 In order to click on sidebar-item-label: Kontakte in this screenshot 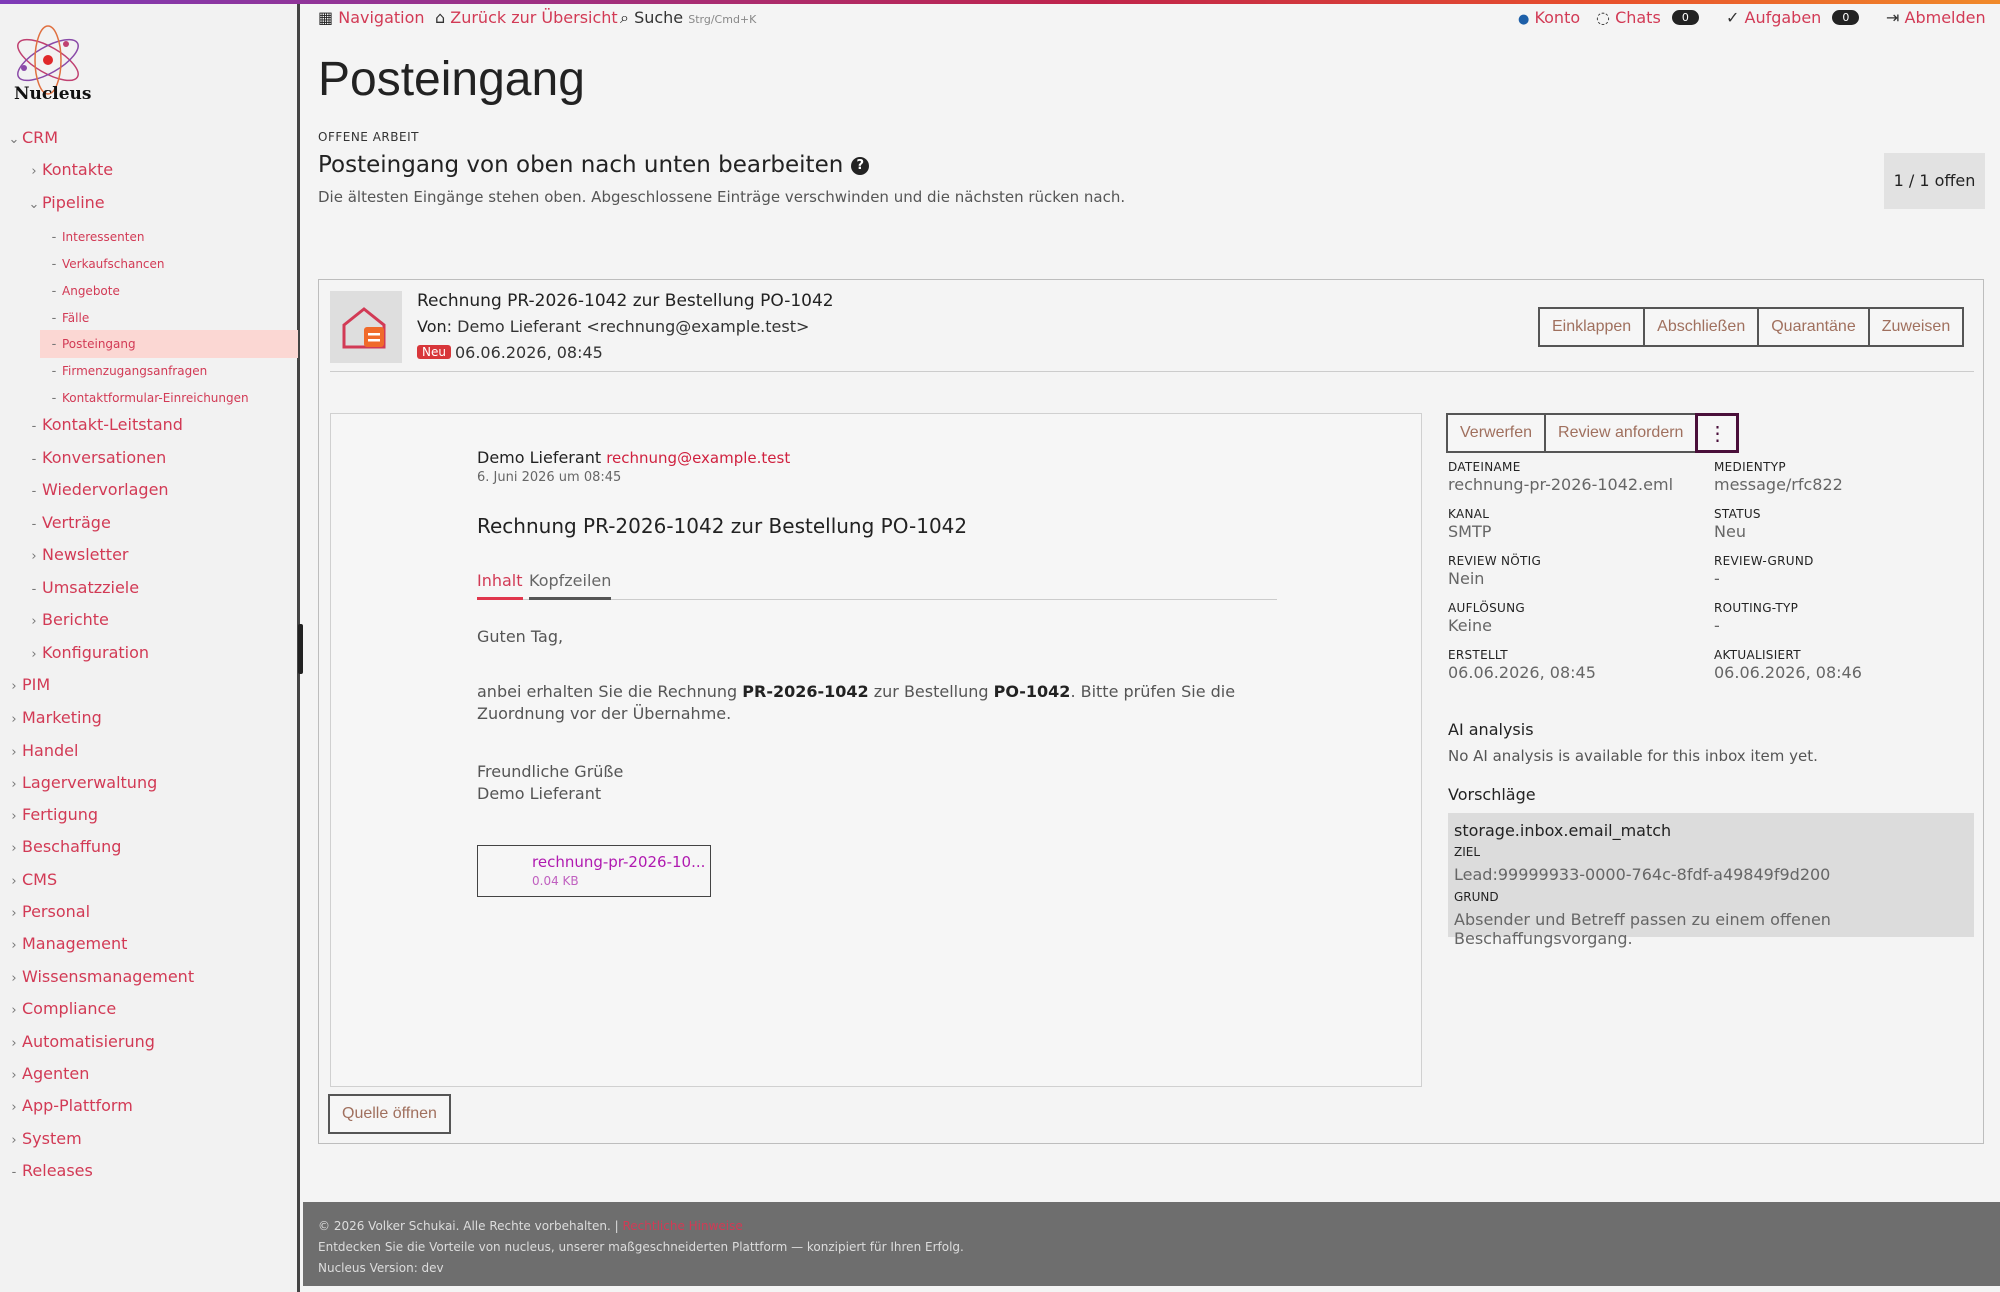, I will do `click(78, 169)`.